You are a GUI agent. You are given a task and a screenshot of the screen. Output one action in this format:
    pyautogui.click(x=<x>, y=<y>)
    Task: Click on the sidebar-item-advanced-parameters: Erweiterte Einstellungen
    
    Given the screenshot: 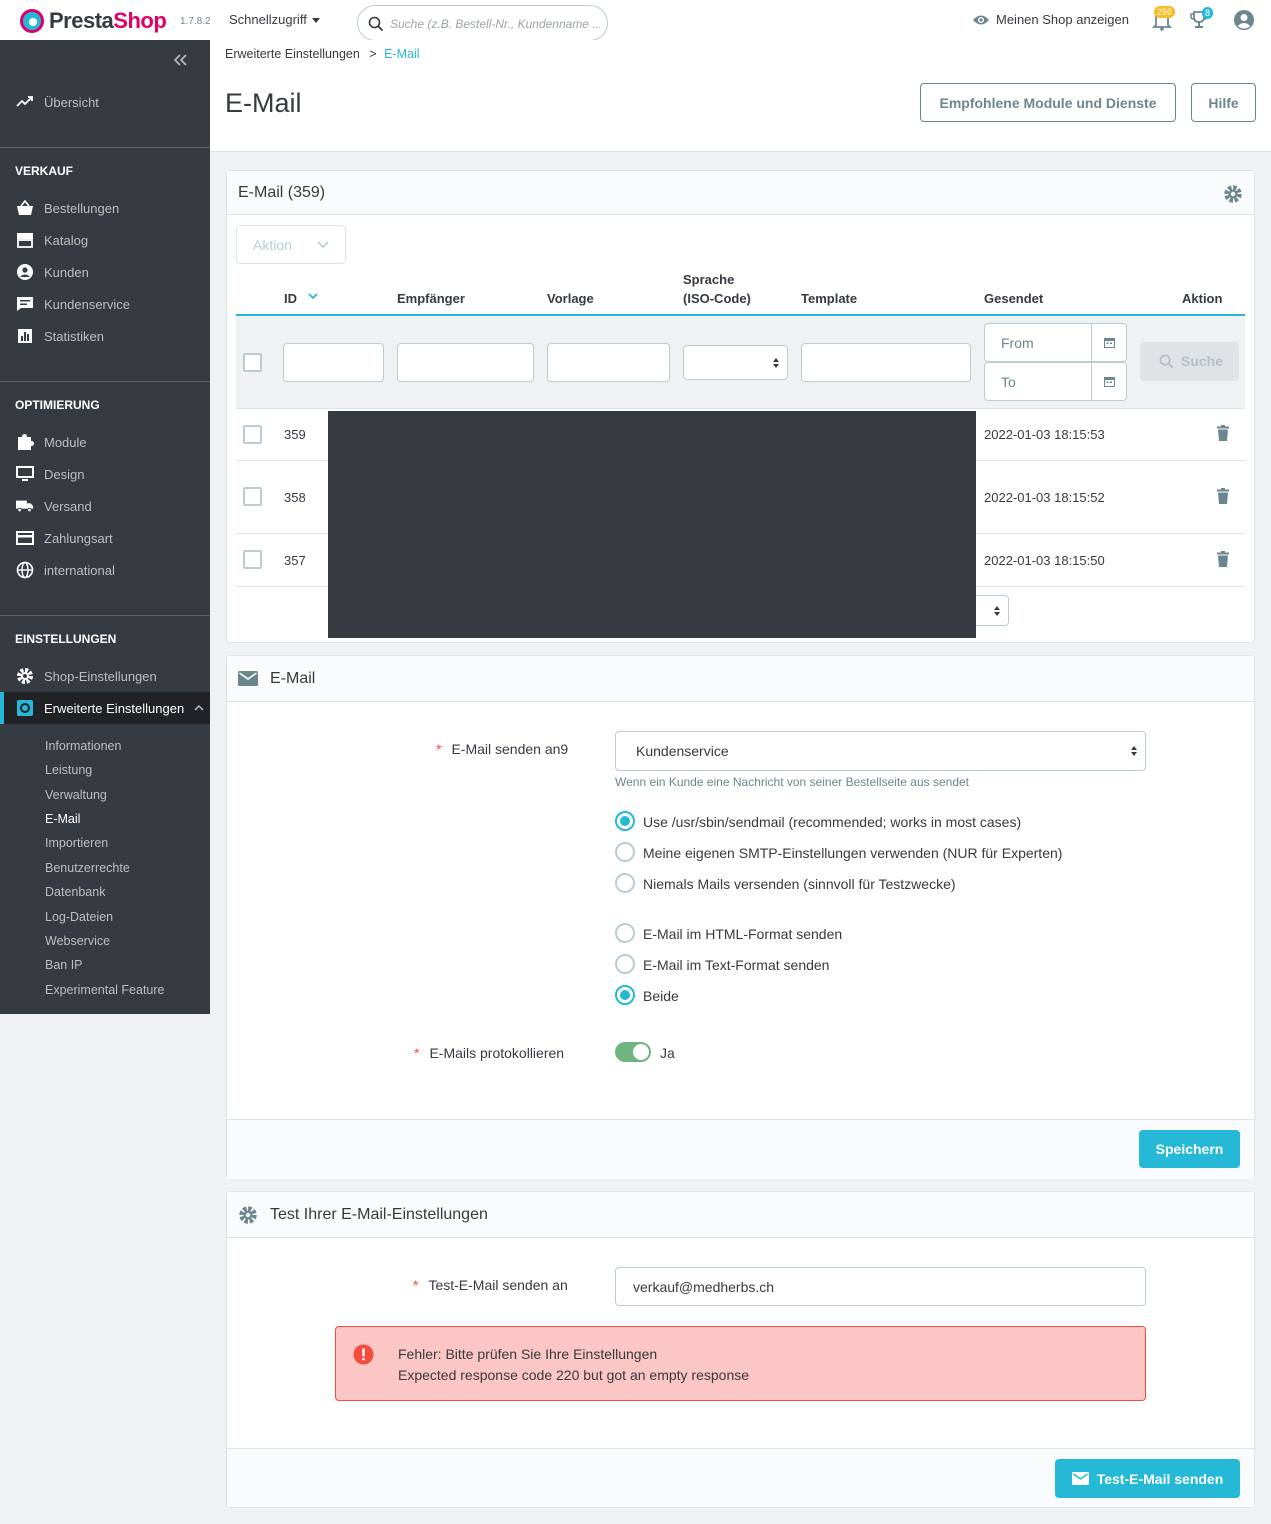 What is the action you would take?
    pyautogui.click(x=105, y=708)
    